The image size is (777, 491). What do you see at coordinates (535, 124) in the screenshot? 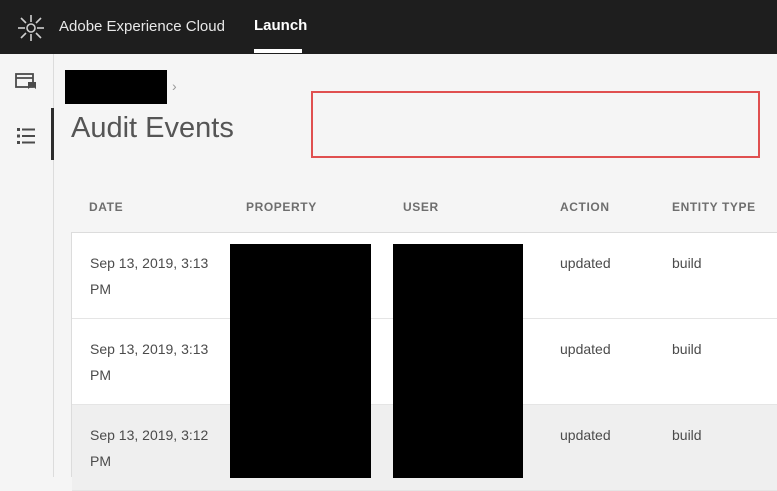
I see `annotation-highlight-box` at bounding box center [535, 124].